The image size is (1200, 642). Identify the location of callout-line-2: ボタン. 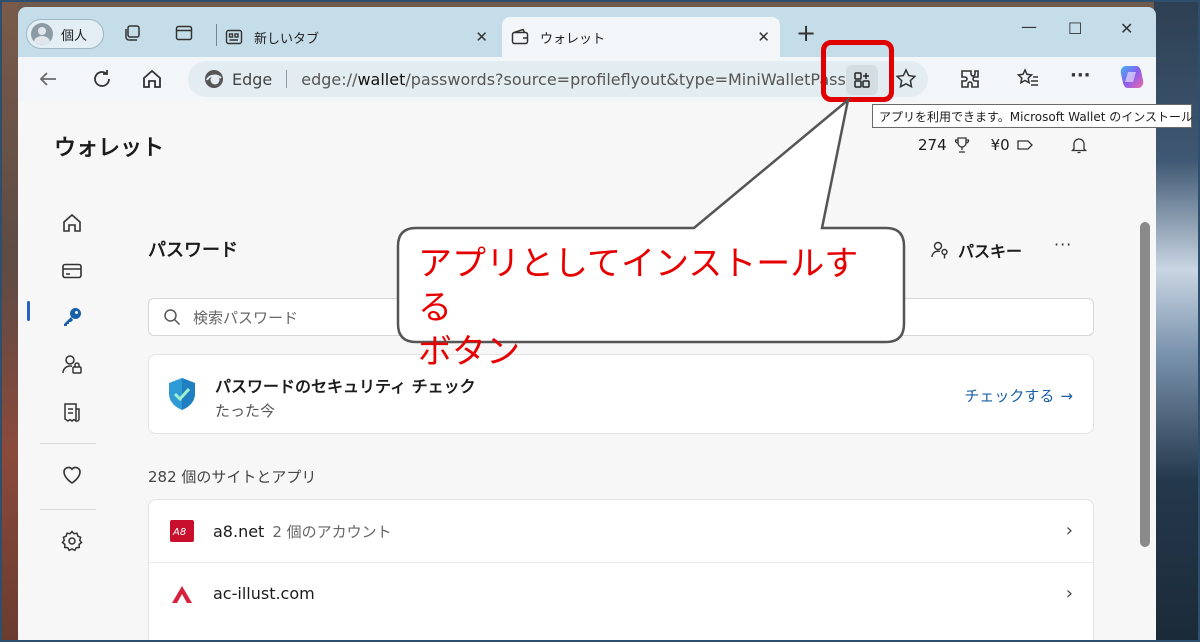
(469, 352).